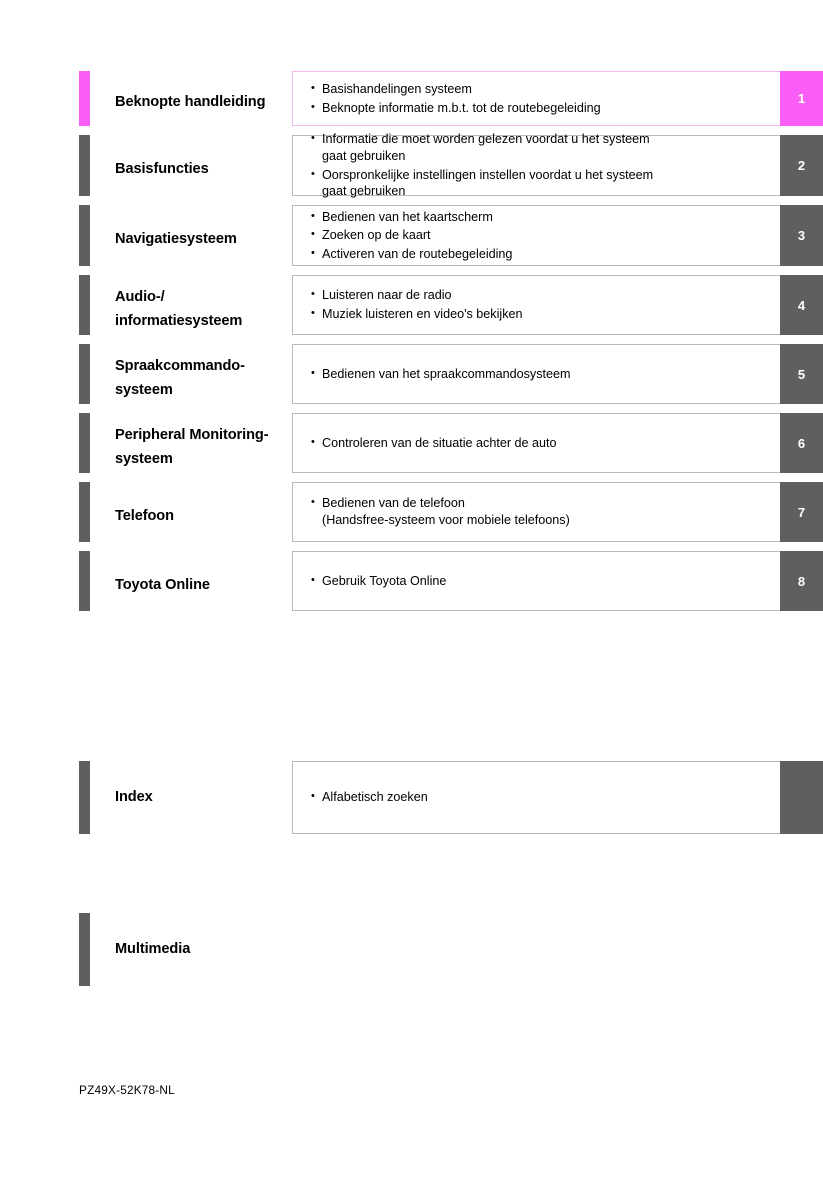 The image size is (823, 1191). What do you see at coordinates (801, 235) in the screenshot?
I see `chapter-number-tab: 3` at bounding box center [801, 235].